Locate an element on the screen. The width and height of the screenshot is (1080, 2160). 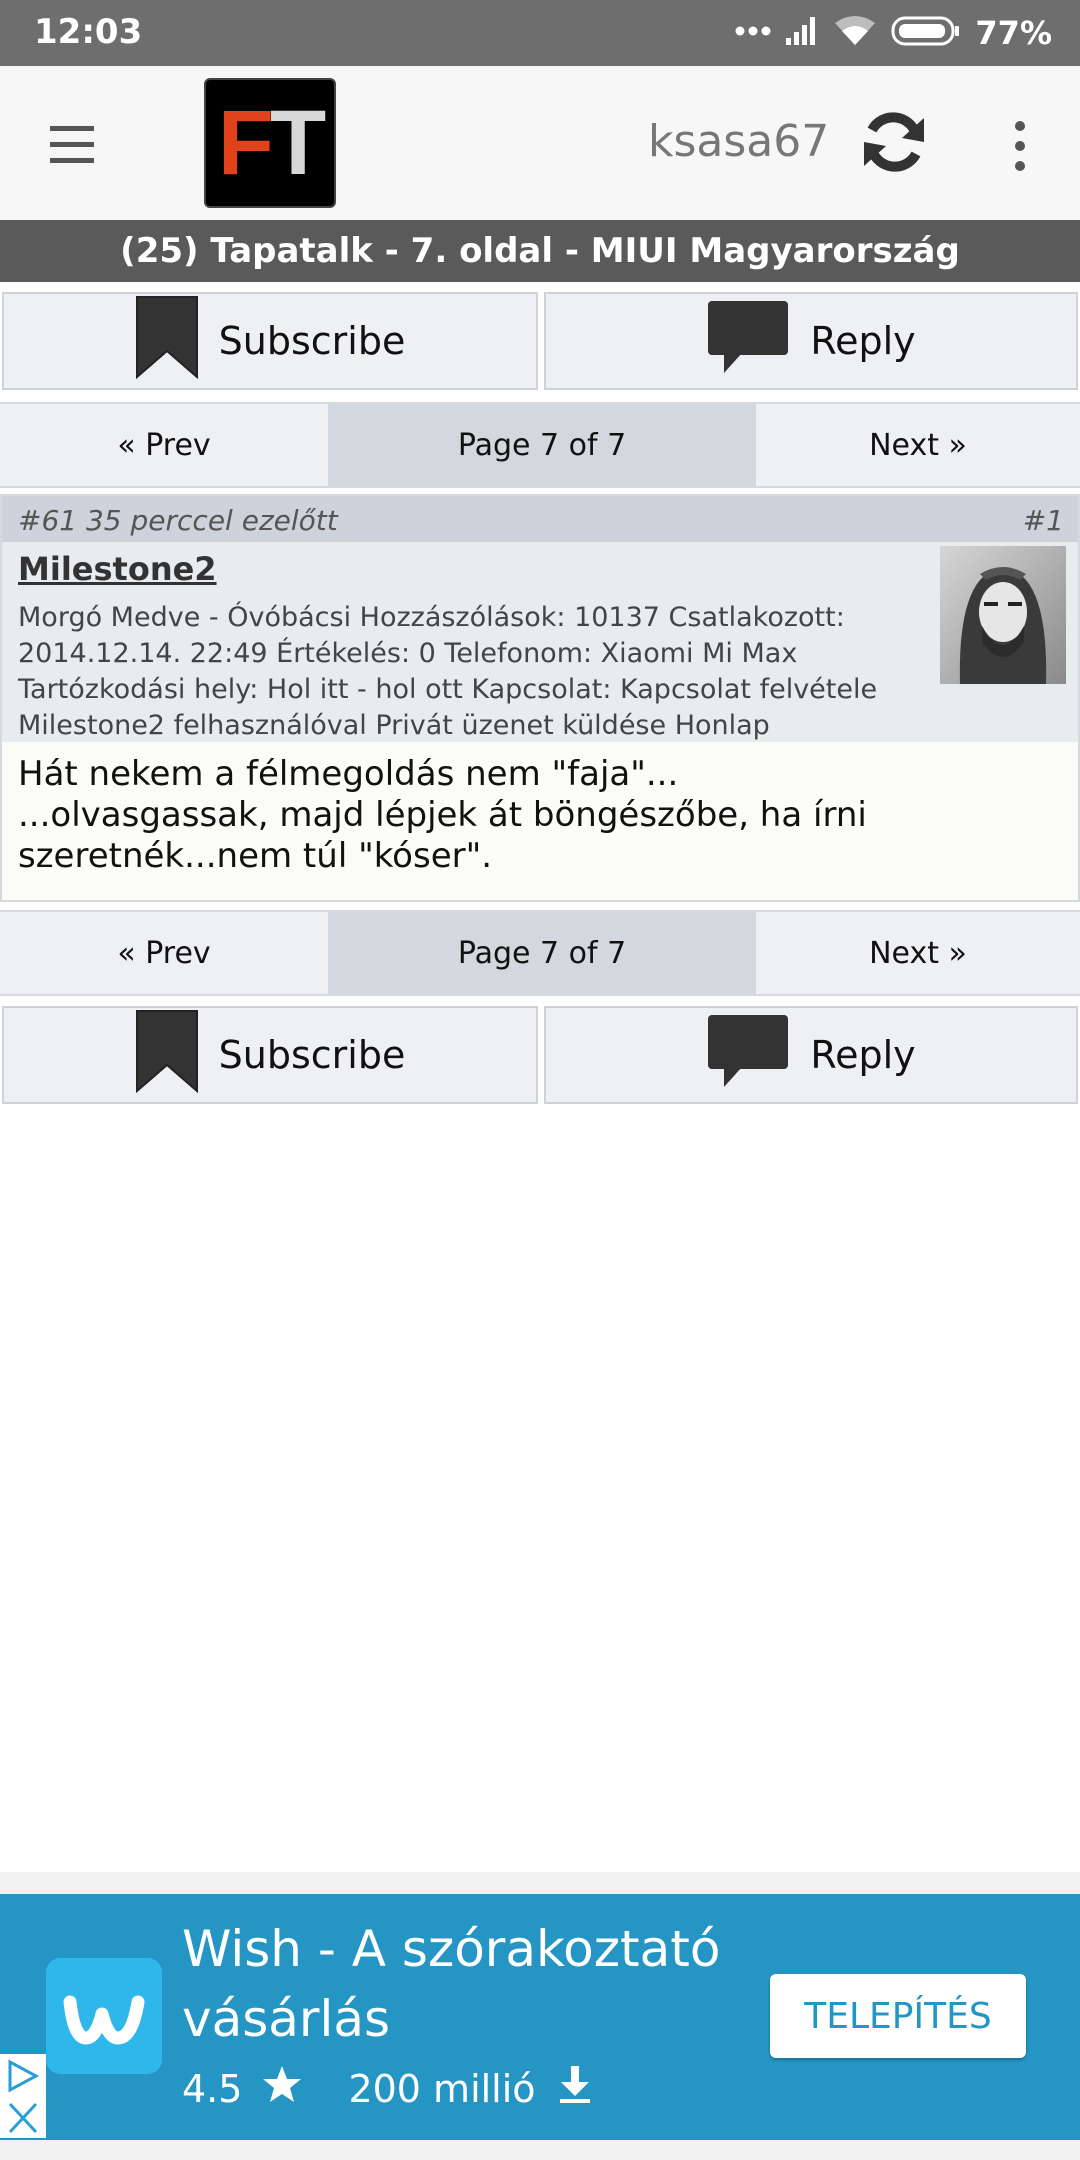
overflow-menu-icon is located at coordinates (1020, 146).